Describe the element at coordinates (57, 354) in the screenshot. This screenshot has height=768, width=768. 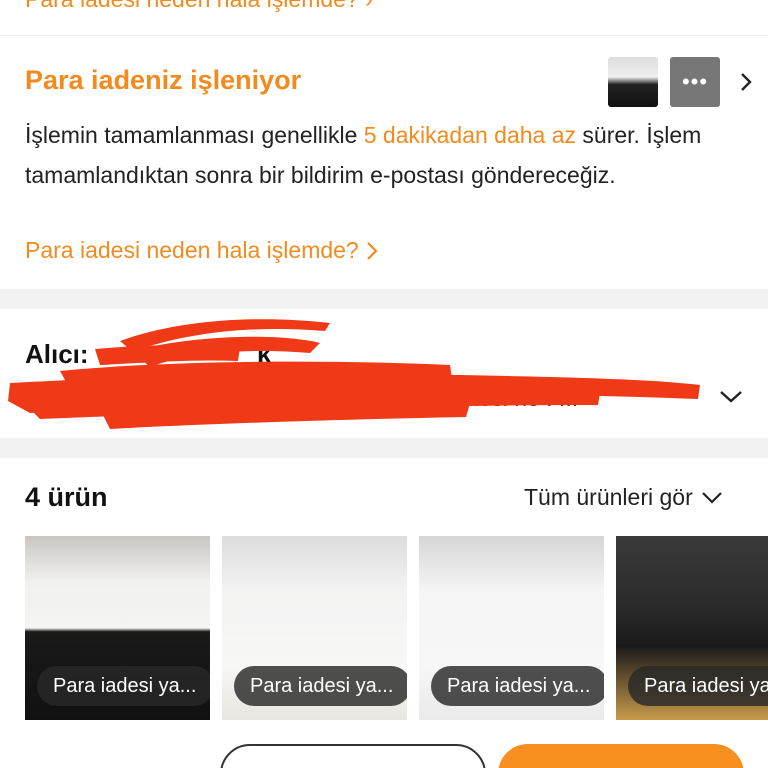
I see `recipient-label: Alıcı:` at that location.